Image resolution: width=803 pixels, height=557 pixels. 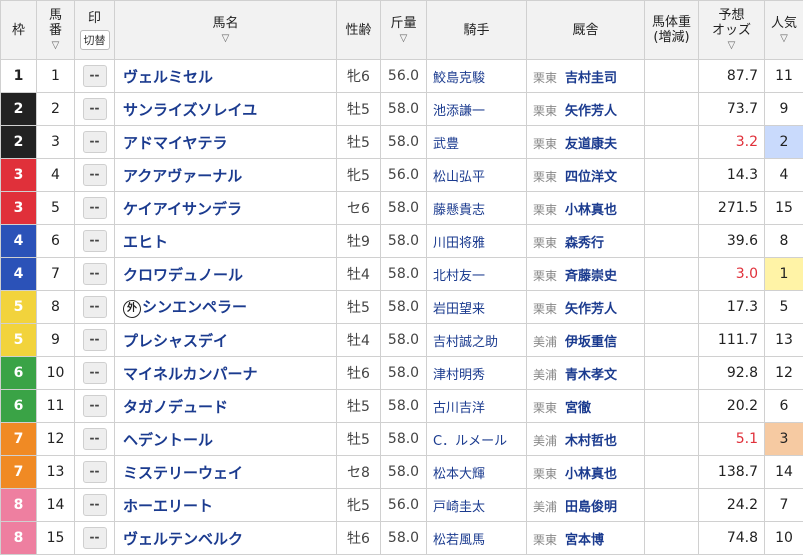 I want to click on trainer-link: 宮本博, so click(x=584, y=540).